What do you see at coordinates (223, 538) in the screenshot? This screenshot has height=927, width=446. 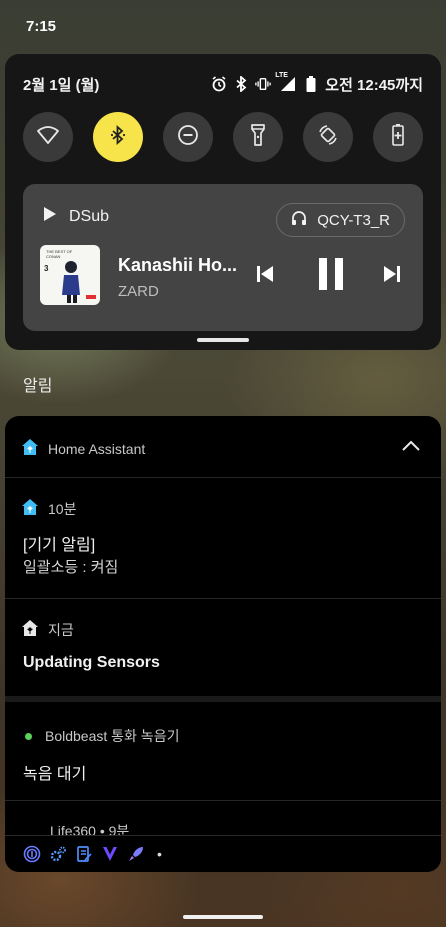 I see `notification-item: 10분 [기기 알림] 일괄소등 : 켜짐` at bounding box center [223, 538].